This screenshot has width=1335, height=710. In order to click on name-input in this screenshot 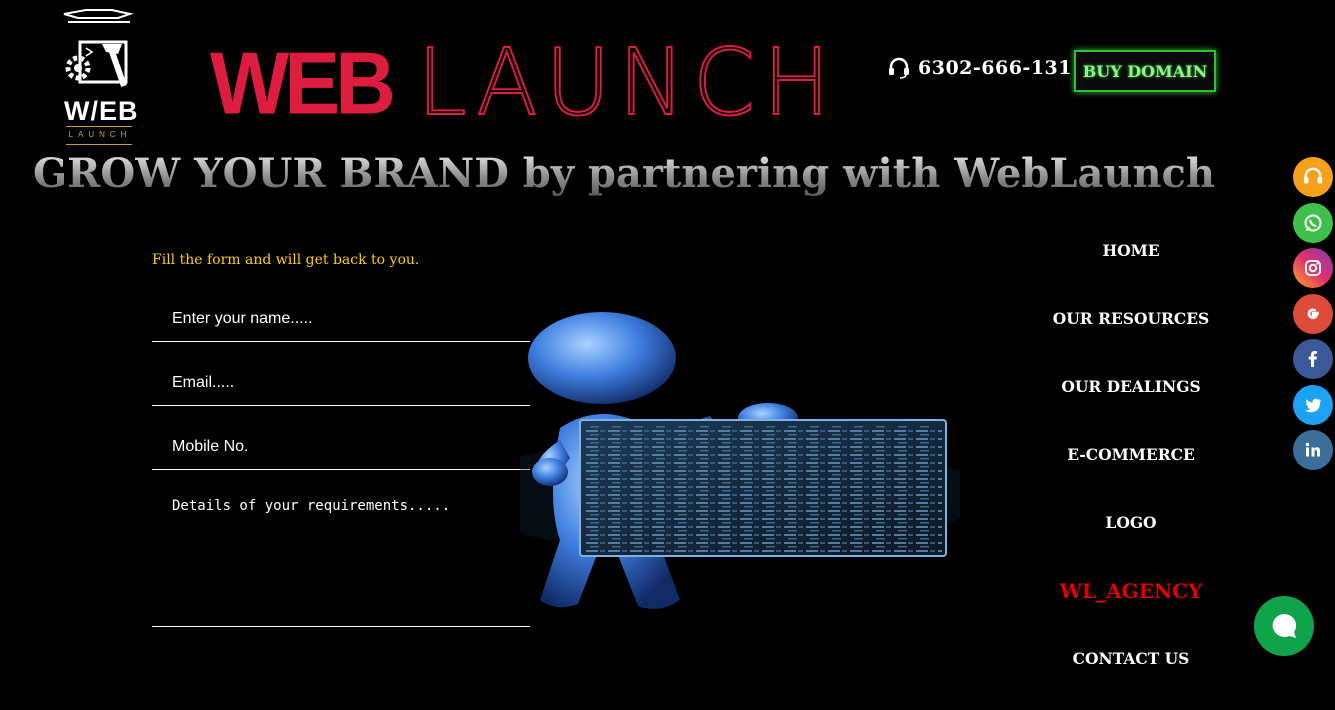, I will do `click(341, 319)`.